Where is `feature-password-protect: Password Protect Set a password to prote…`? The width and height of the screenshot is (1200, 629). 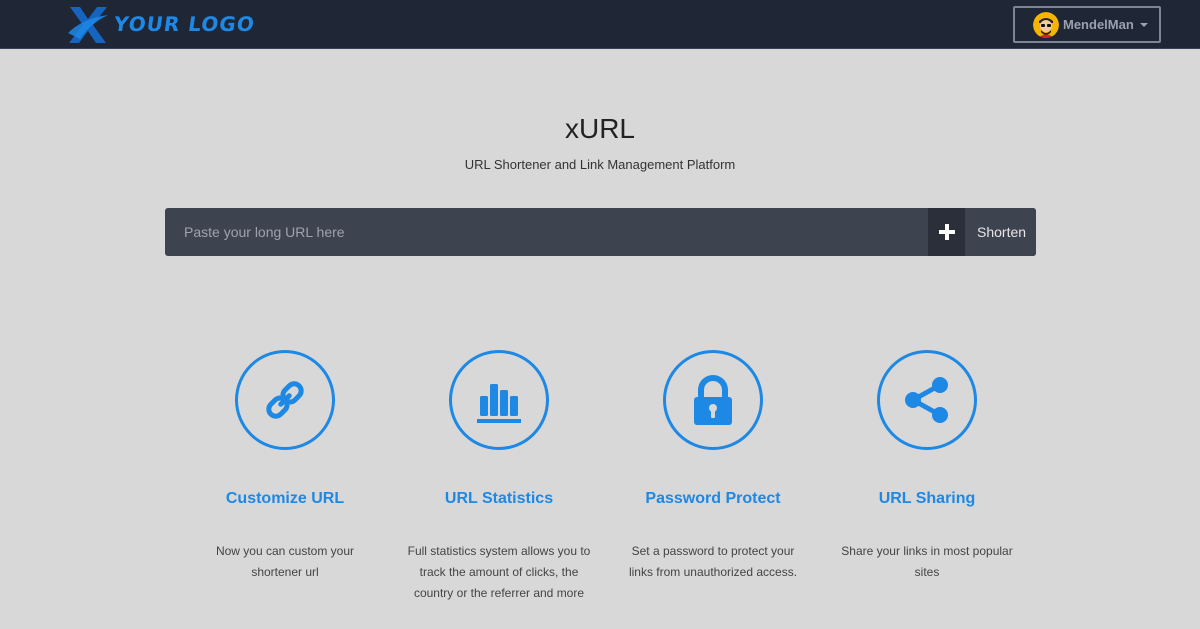 feature-password-protect: Password Protect Set a password to prote… is located at coordinates (713, 477).